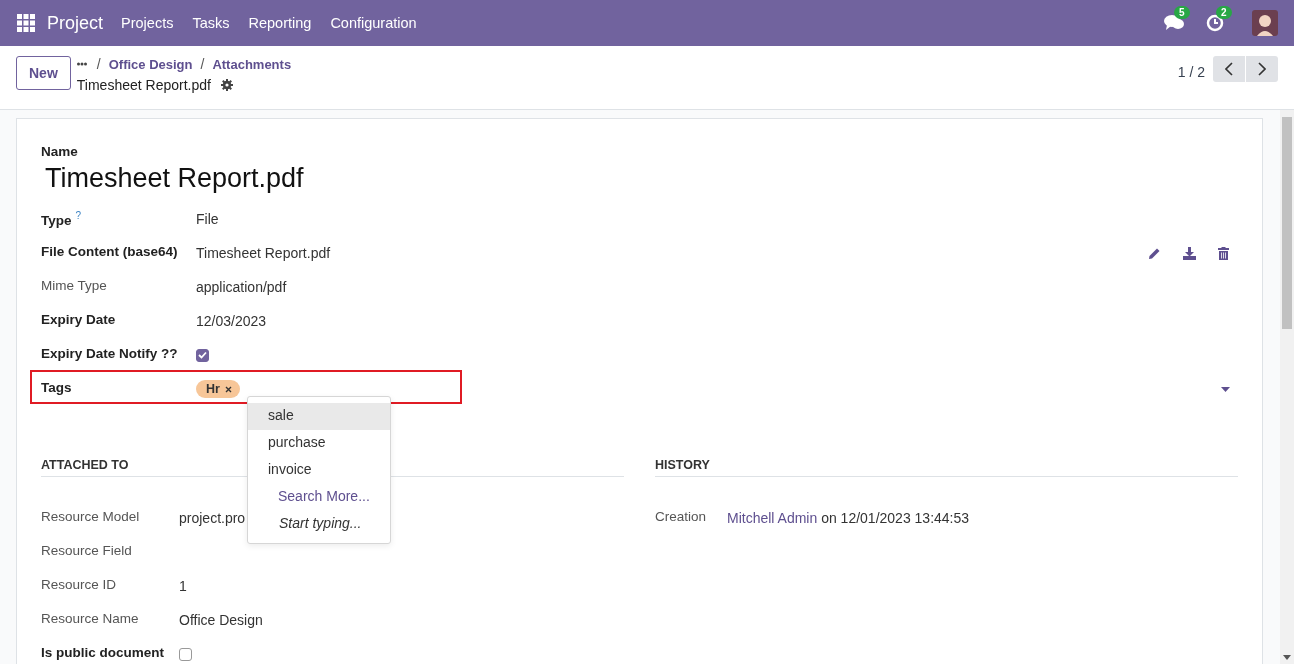  I want to click on tag-label: Hr, so click(213, 389).